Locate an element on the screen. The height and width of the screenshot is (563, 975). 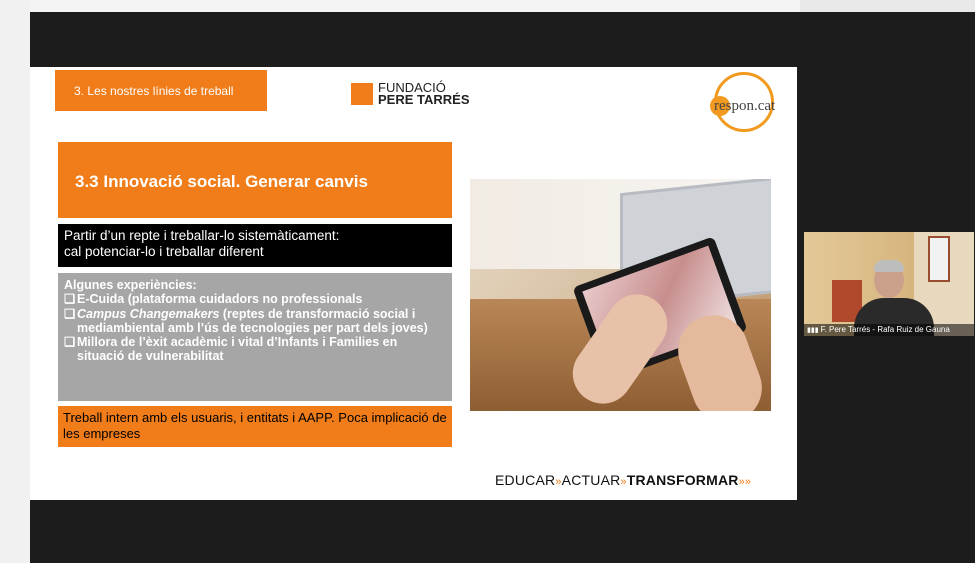
fundacio-pere-tarres-logo: FUNDACIÓ PERE TARRÉS is located at coordinates (410, 94).